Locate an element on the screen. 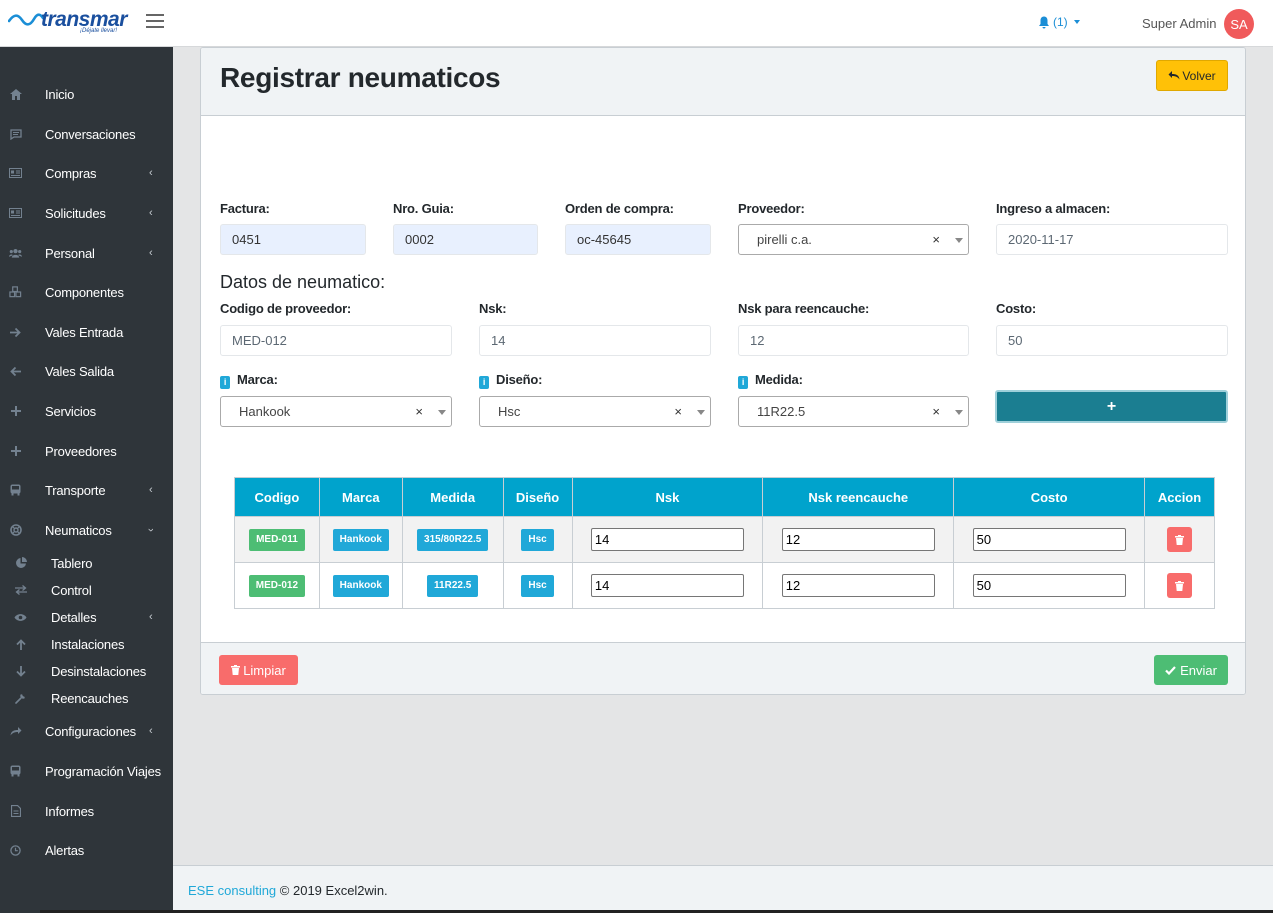 Image resolution: width=1273 pixels, height=913 pixels. plus-icon: + is located at coordinates (1111, 406).